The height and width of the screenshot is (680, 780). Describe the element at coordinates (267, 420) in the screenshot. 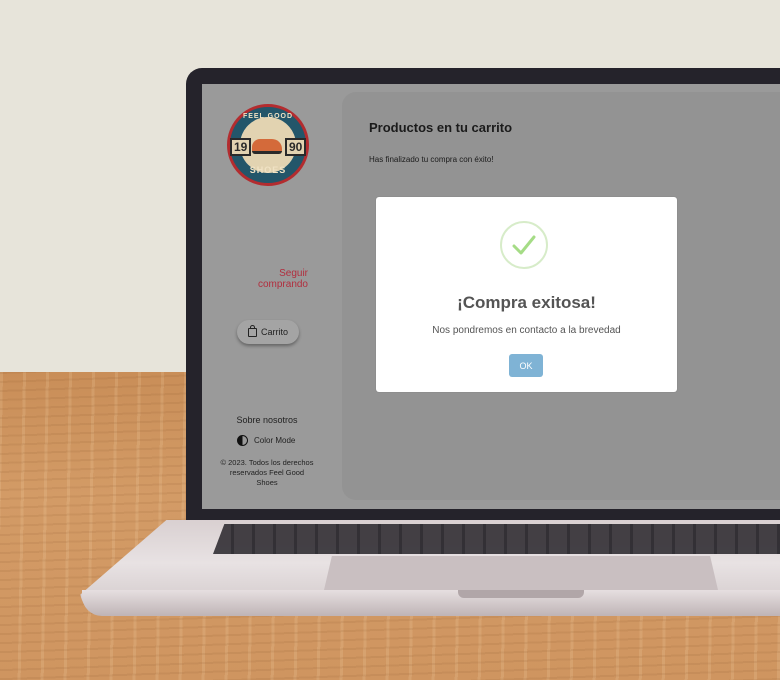

I see `about-link: Sobre nosotros` at that location.